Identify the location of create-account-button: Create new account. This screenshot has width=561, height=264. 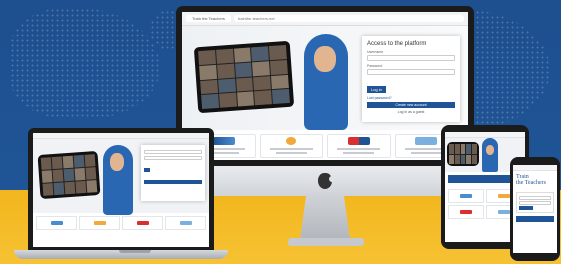
(411, 105).